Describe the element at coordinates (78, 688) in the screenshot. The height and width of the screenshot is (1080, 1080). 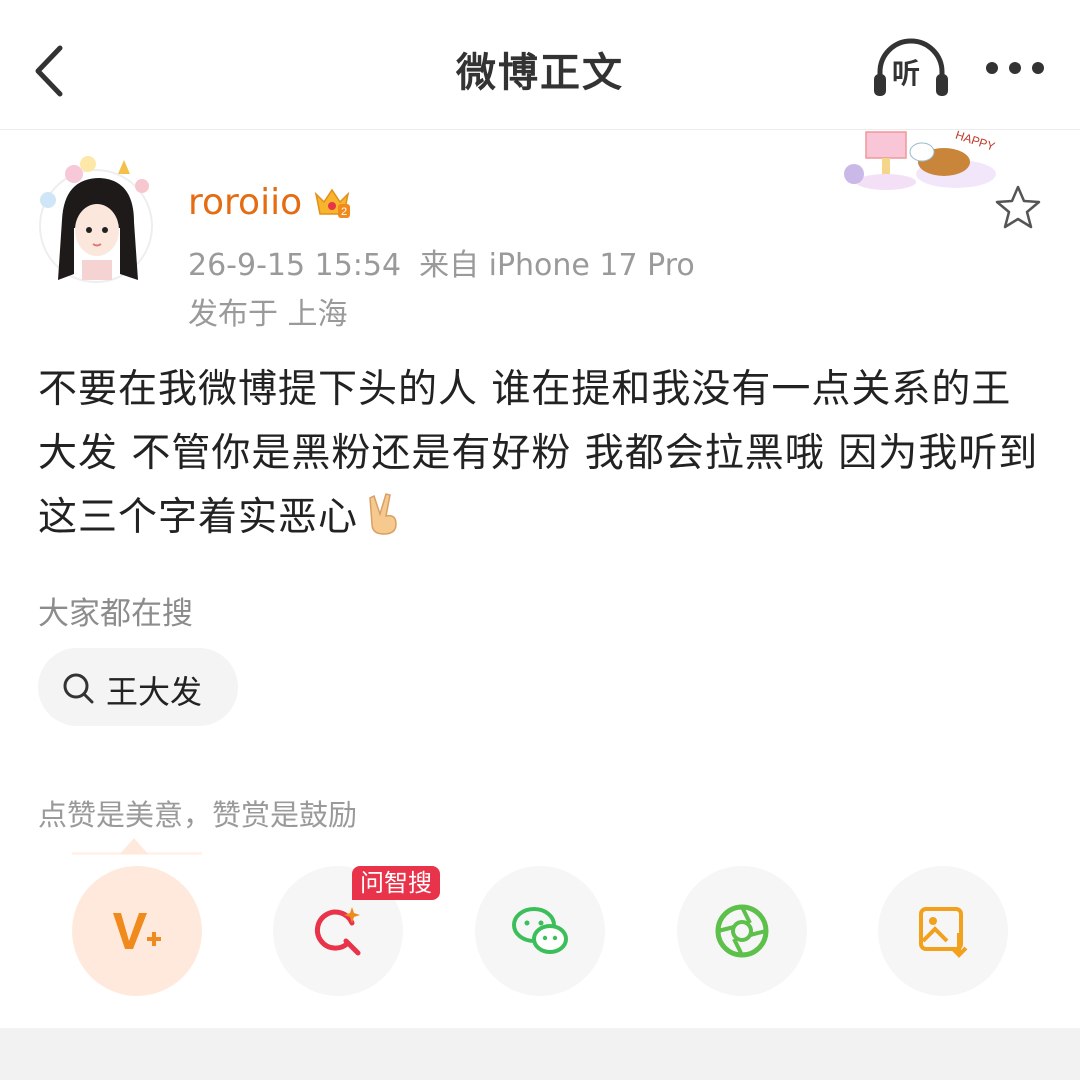
I see `search-icon` at that location.